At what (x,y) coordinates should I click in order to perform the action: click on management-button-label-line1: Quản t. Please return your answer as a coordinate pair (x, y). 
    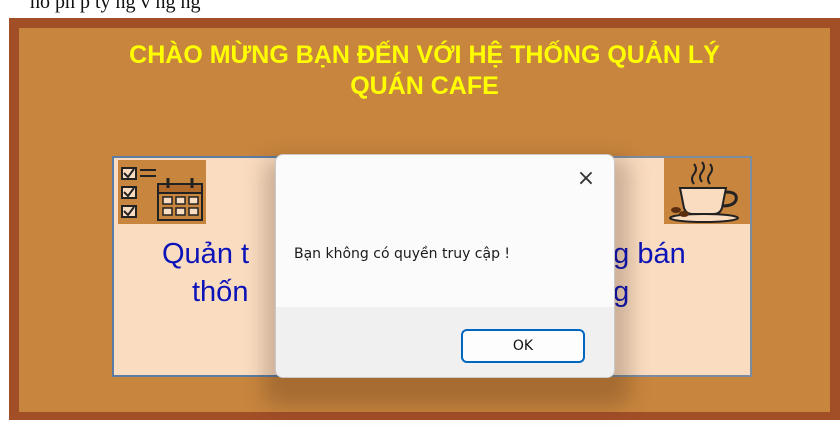
    Looking at the image, I should click on (206, 254).